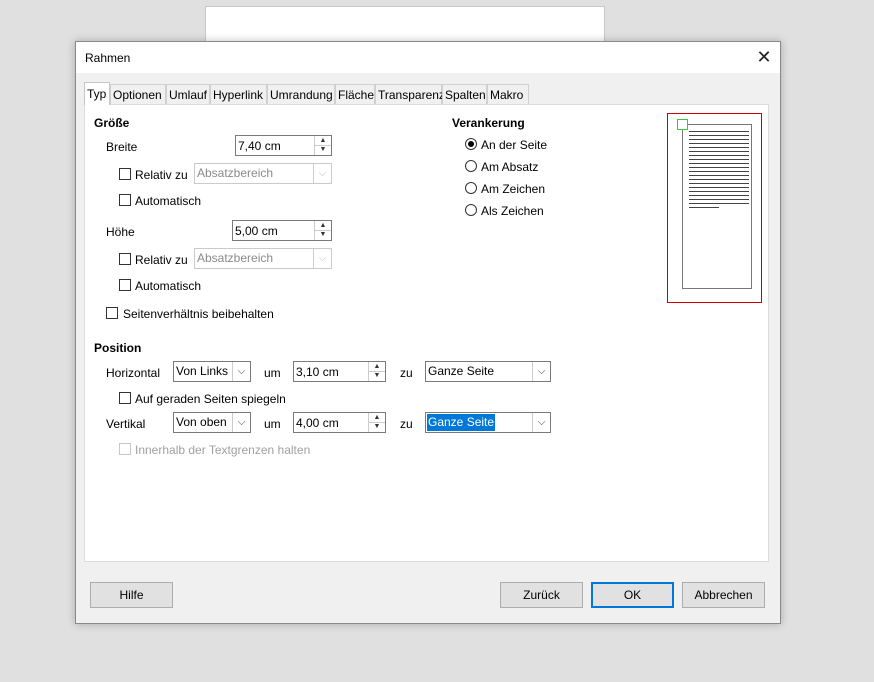 This screenshot has height=682, width=874. I want to click on tab-umlauf: Umlauf, so click(188, 94).